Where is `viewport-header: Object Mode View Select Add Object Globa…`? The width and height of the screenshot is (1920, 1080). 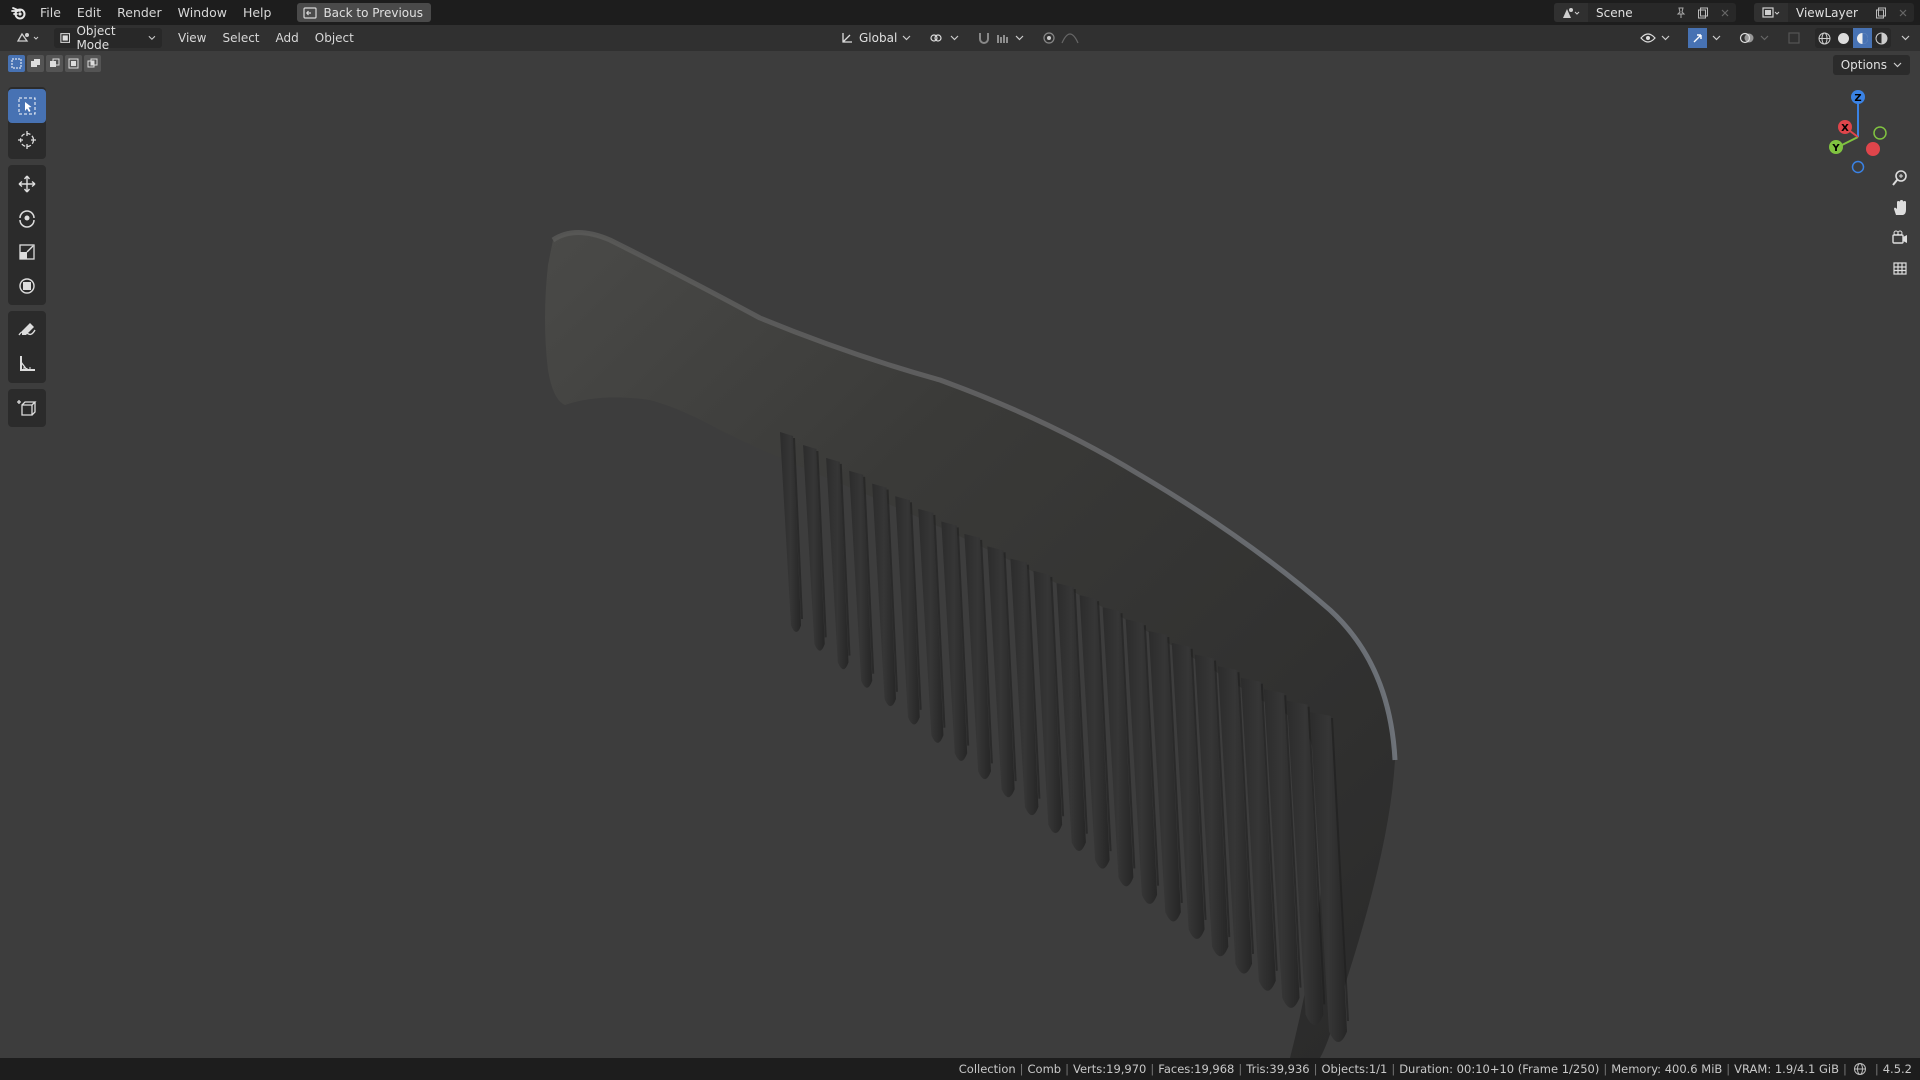 viewport-header: Object Mode View Select Add Object Globa… is located at coordinates (960, 38).